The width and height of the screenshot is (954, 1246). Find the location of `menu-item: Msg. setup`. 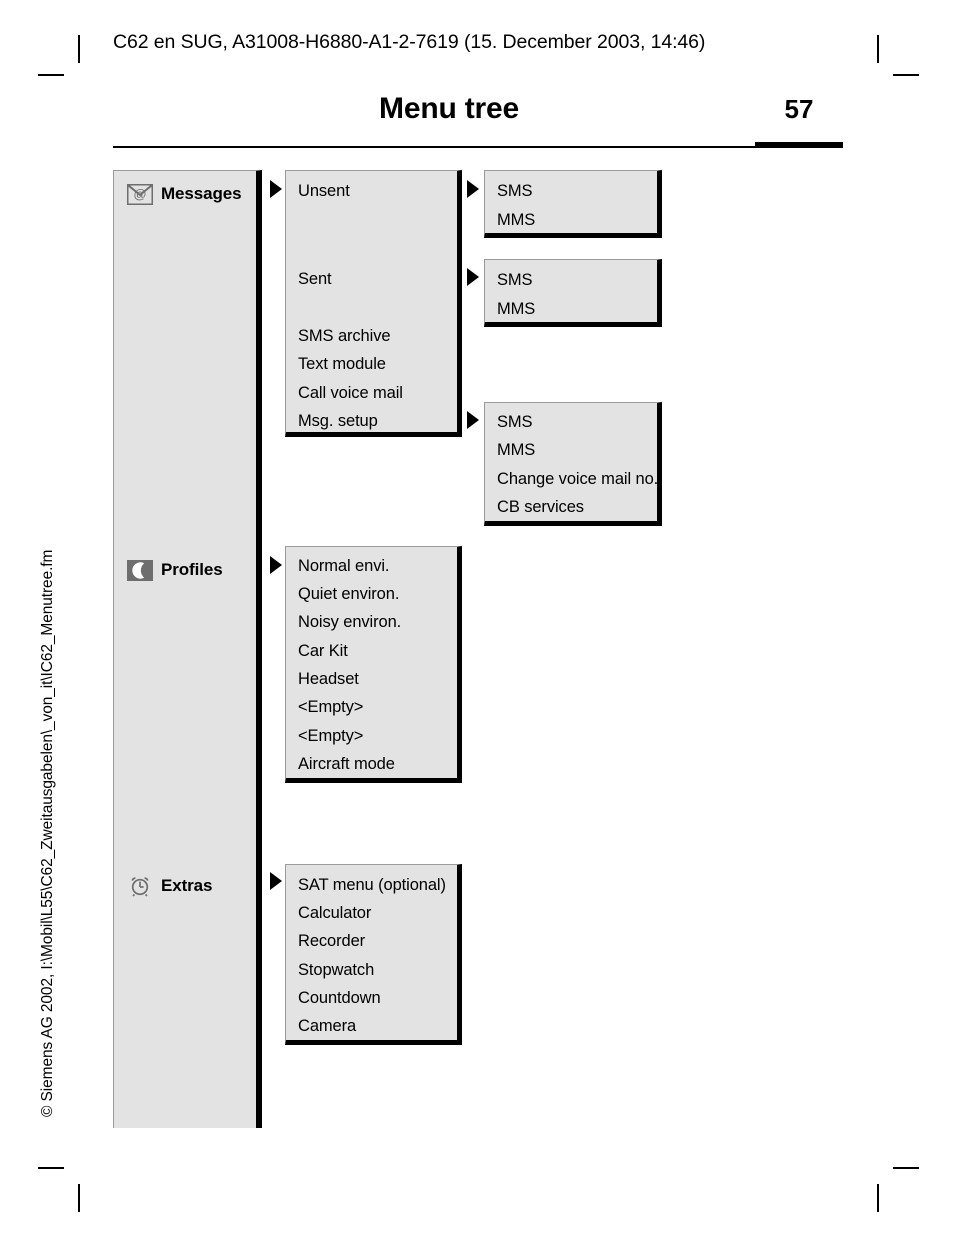

menu-item: Msg. setup is located at coordinates (338, 421).